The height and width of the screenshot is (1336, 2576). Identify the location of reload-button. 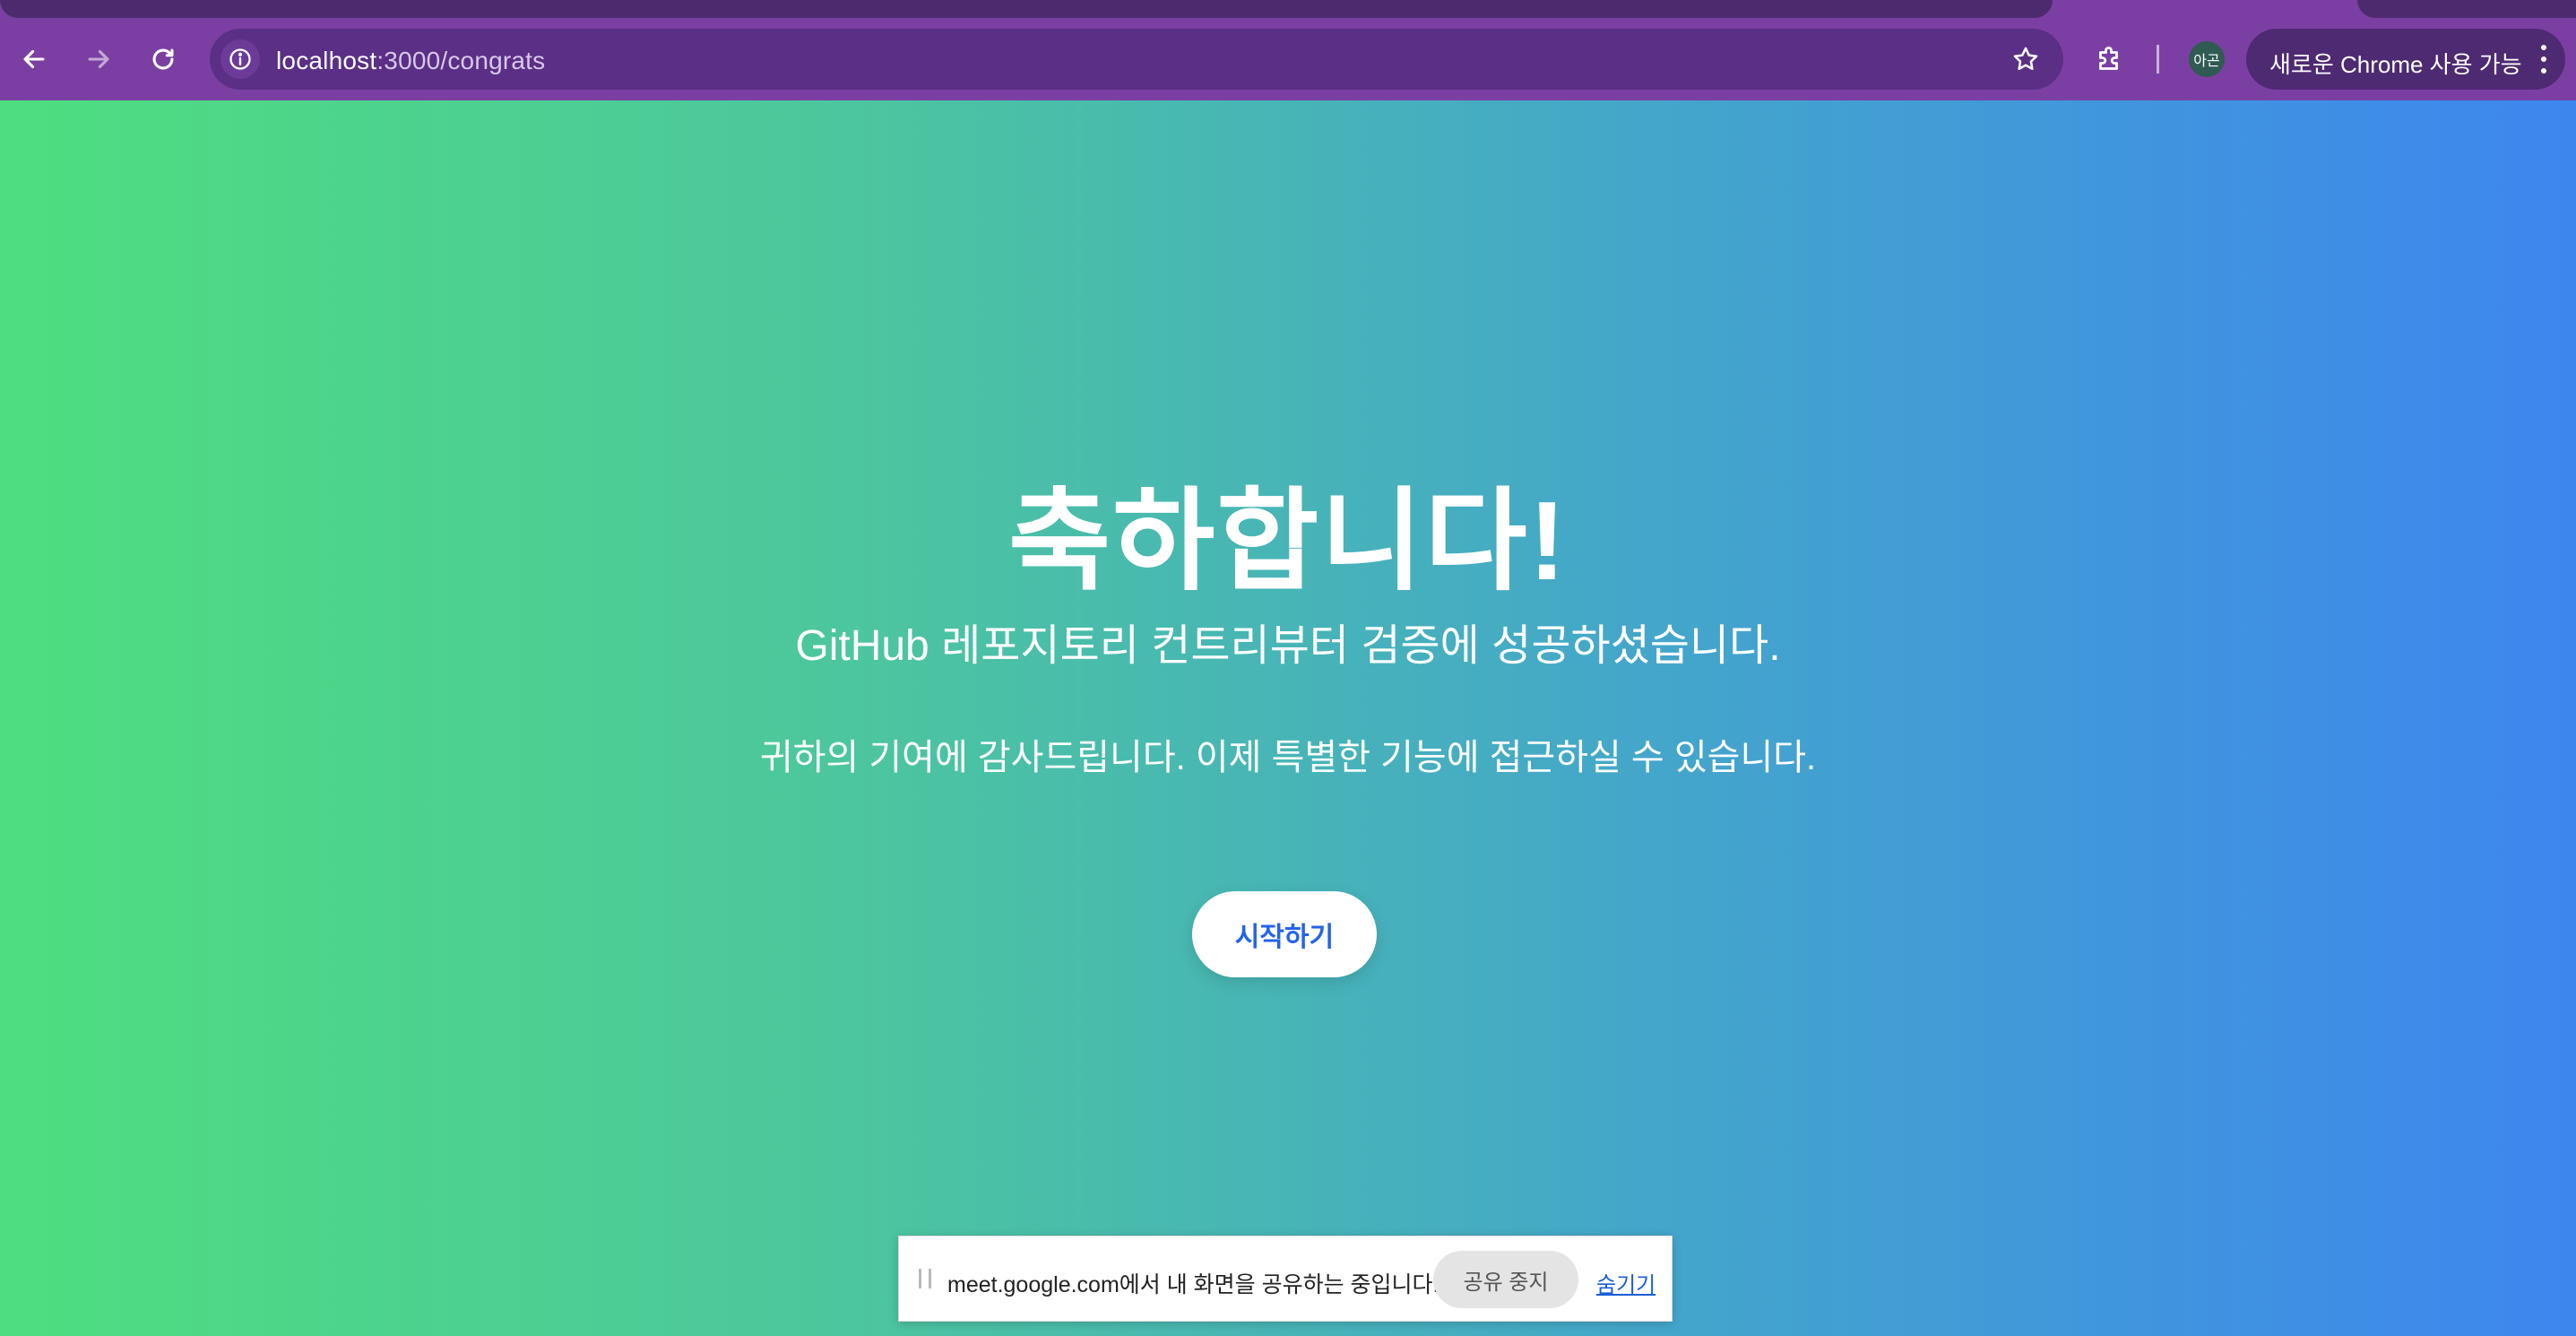
(163, 59).